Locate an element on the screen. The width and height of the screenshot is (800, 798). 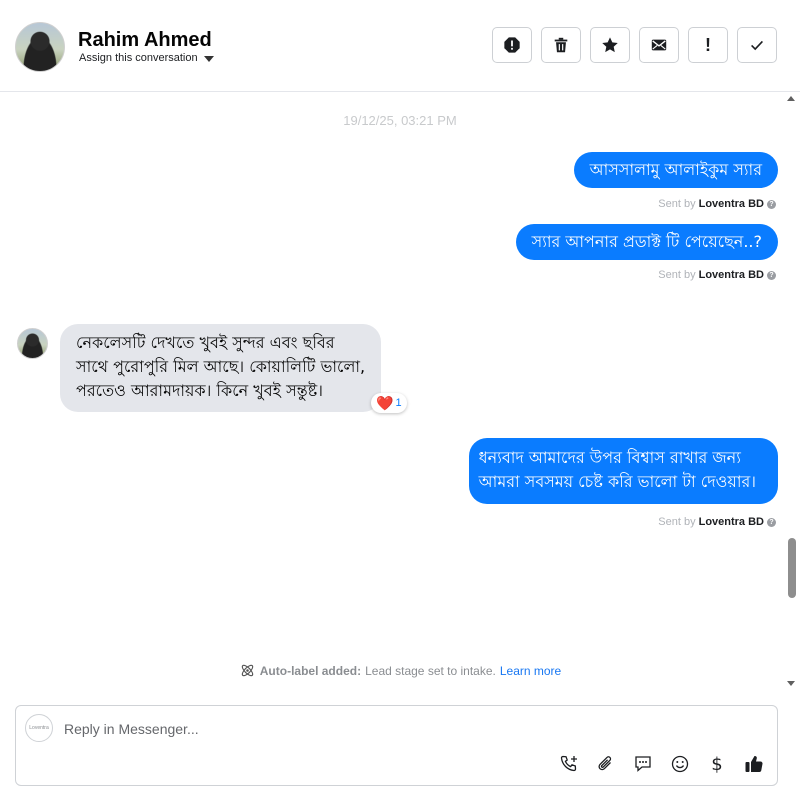
assign-label: Assign this conversation is located at coordinates (138, 58).